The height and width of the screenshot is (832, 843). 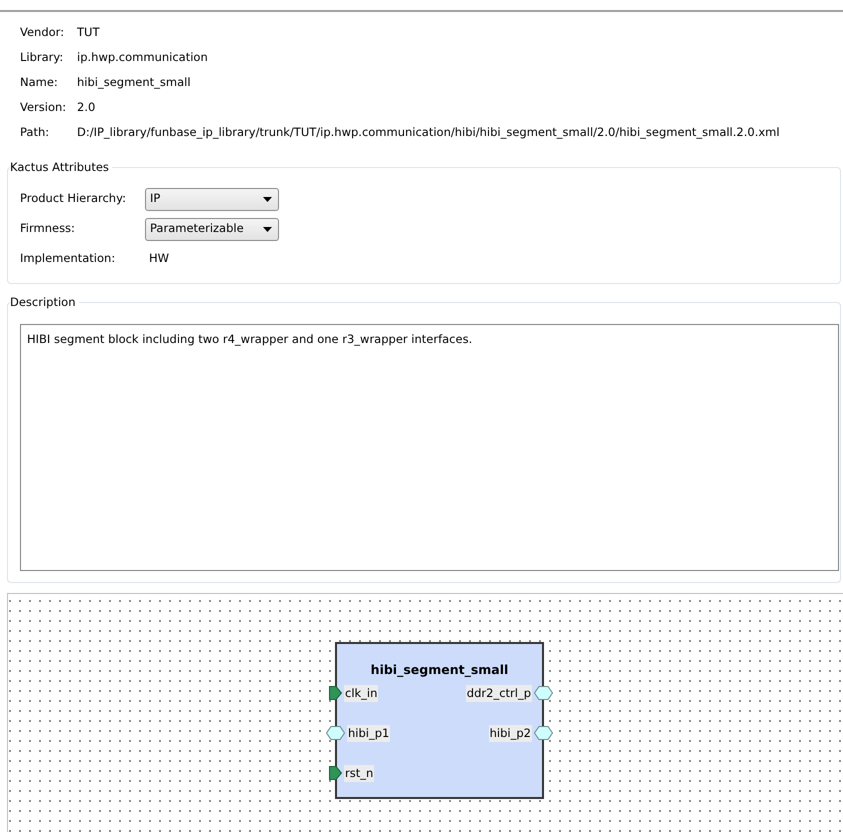 What do you see at coordinates (428, 132) in the screenshot?
I see `field-value: D:/IP_library/funbase_ip_library/trunk/TUT/ip.hwp.communication/hibi/hibi_segment_small/2.0/hibi_segment_small.2.0.xml` at bounding box center [428, 132].